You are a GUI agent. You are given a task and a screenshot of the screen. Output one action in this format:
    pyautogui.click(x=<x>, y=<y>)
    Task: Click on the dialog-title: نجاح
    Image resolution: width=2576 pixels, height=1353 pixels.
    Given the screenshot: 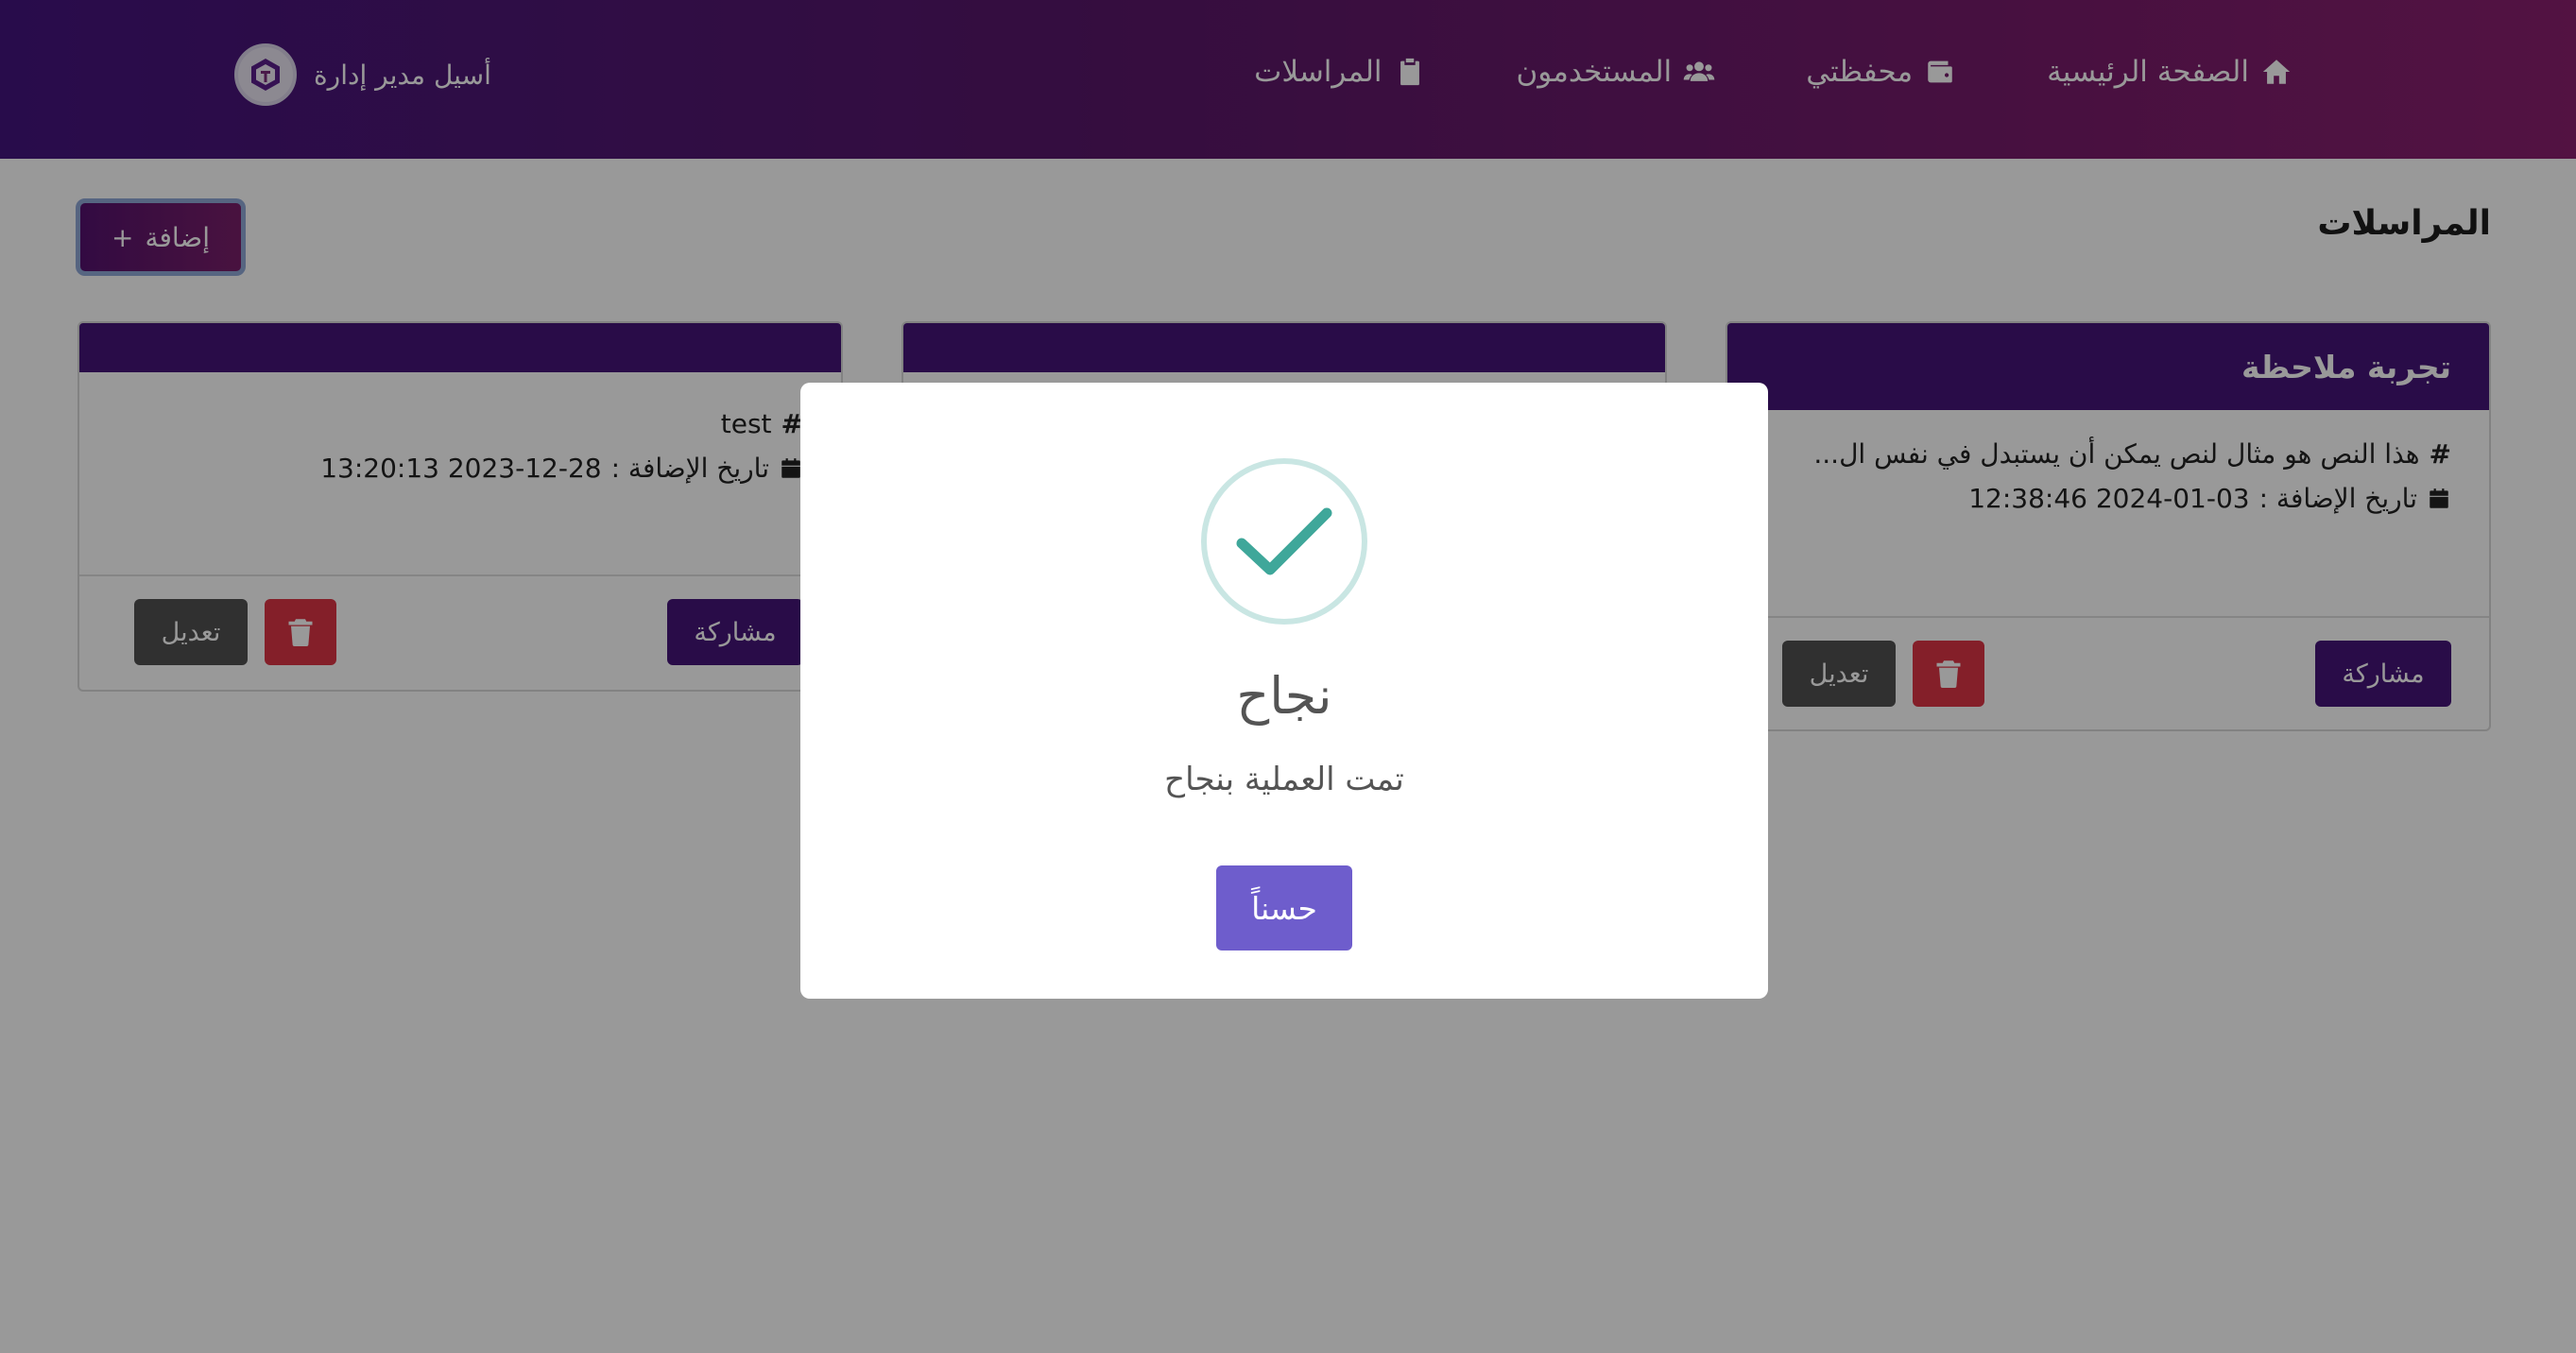 What is the action you would take?
    pyautogui.click(x=1284, y=696)
    